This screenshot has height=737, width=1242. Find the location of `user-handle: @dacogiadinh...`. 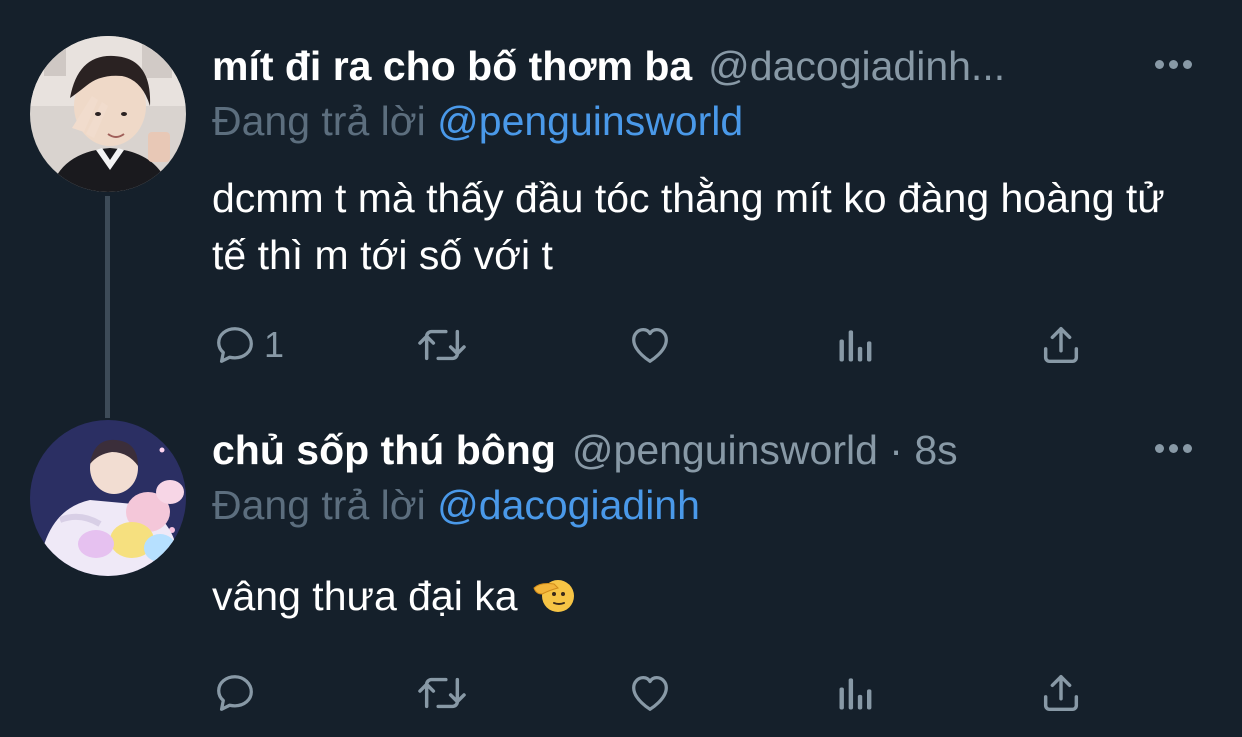

user-handle: @dacogiadinh... is located at coordinates (856, 66).